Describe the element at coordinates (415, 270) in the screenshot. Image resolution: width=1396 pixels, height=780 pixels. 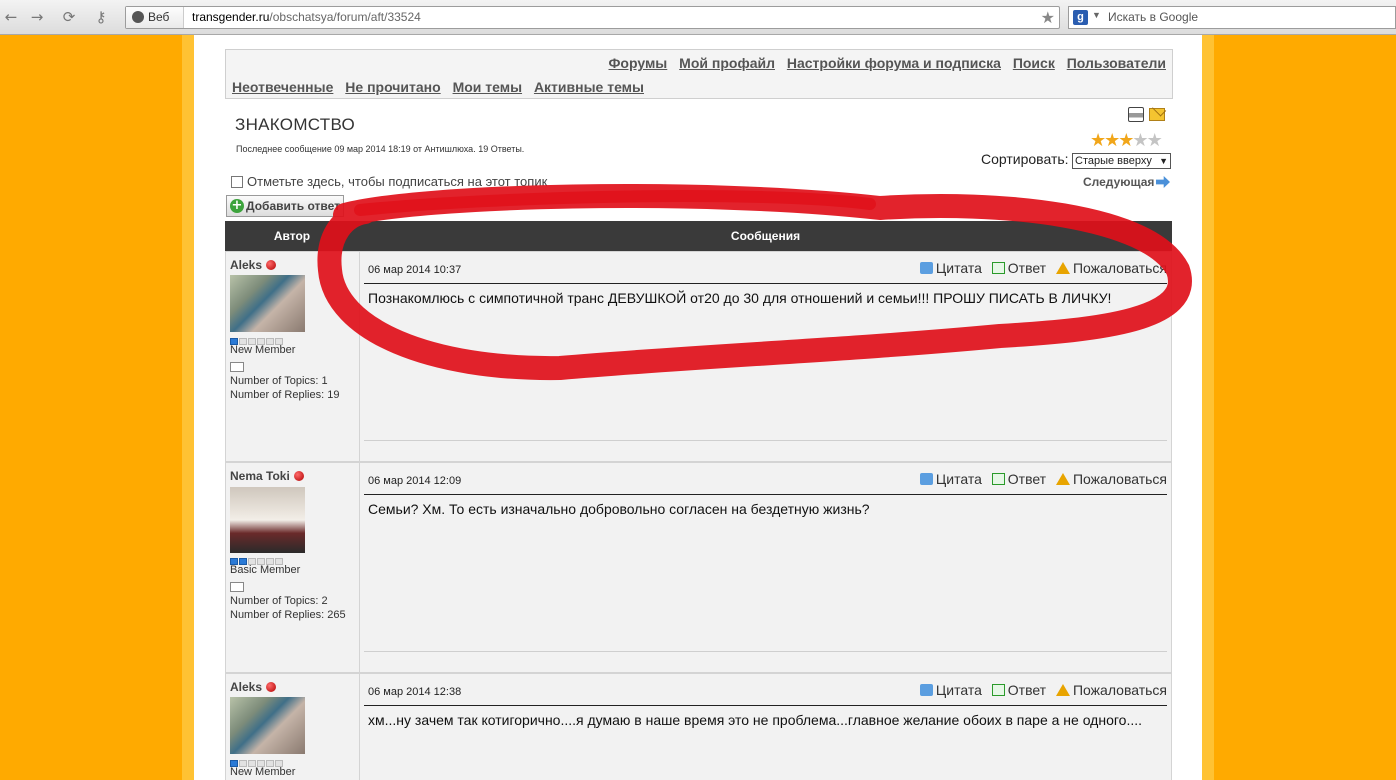
I see `post-date: 06 мар 2014 10:37` at that location.